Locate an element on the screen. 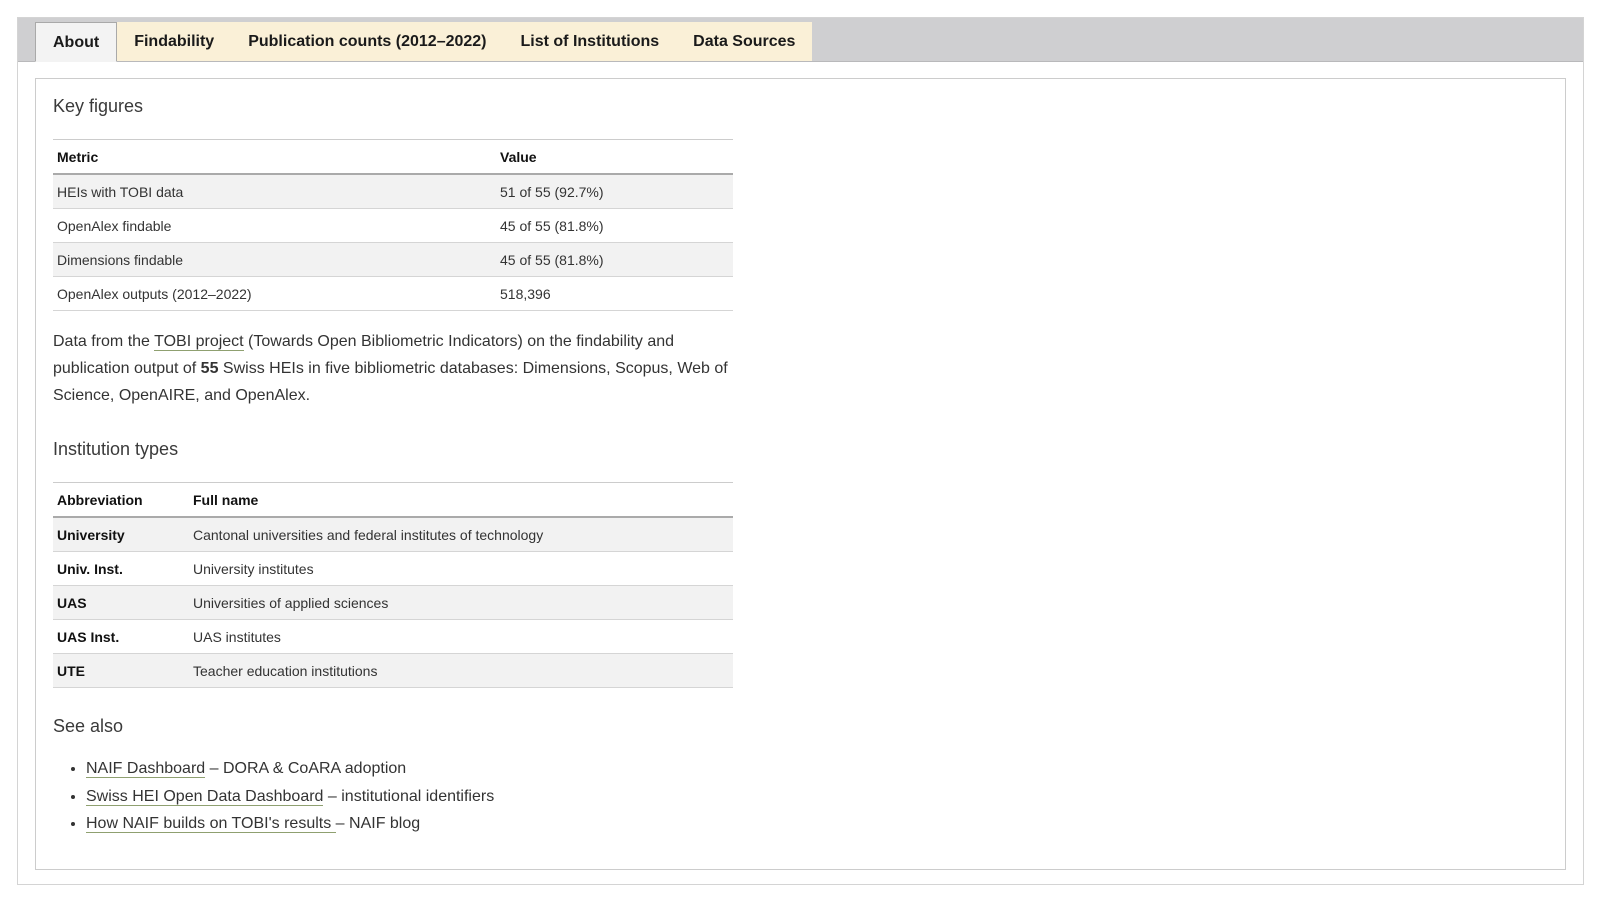  table-row: HEIs with TOBI data 51 of 55 (92.7%) is located at coordinates (393, 191).